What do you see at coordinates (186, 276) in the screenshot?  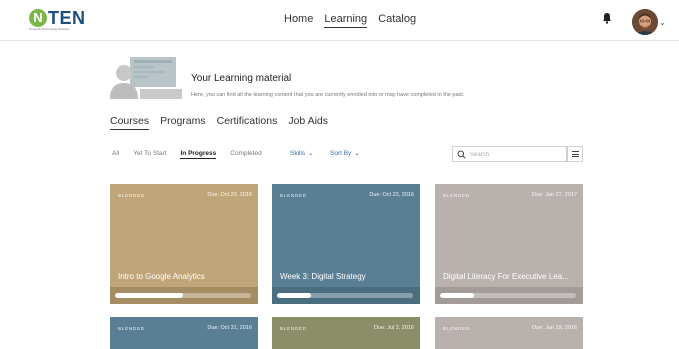 I see `card-title: Intro to Google Analytics` at bounding box center [186, 276].